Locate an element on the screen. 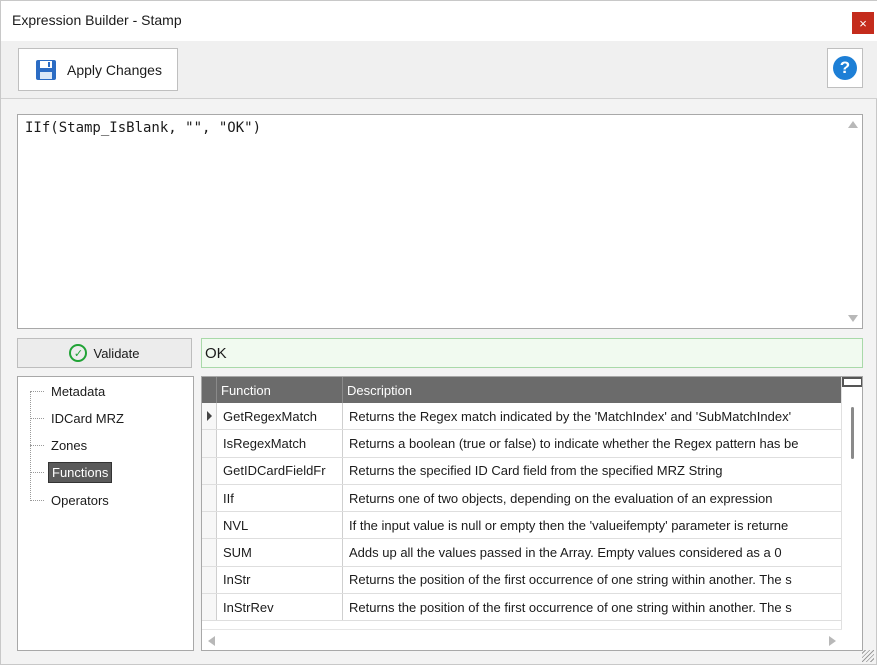  grid-horizontal-scrollbar is located at coordinates (522, 639).